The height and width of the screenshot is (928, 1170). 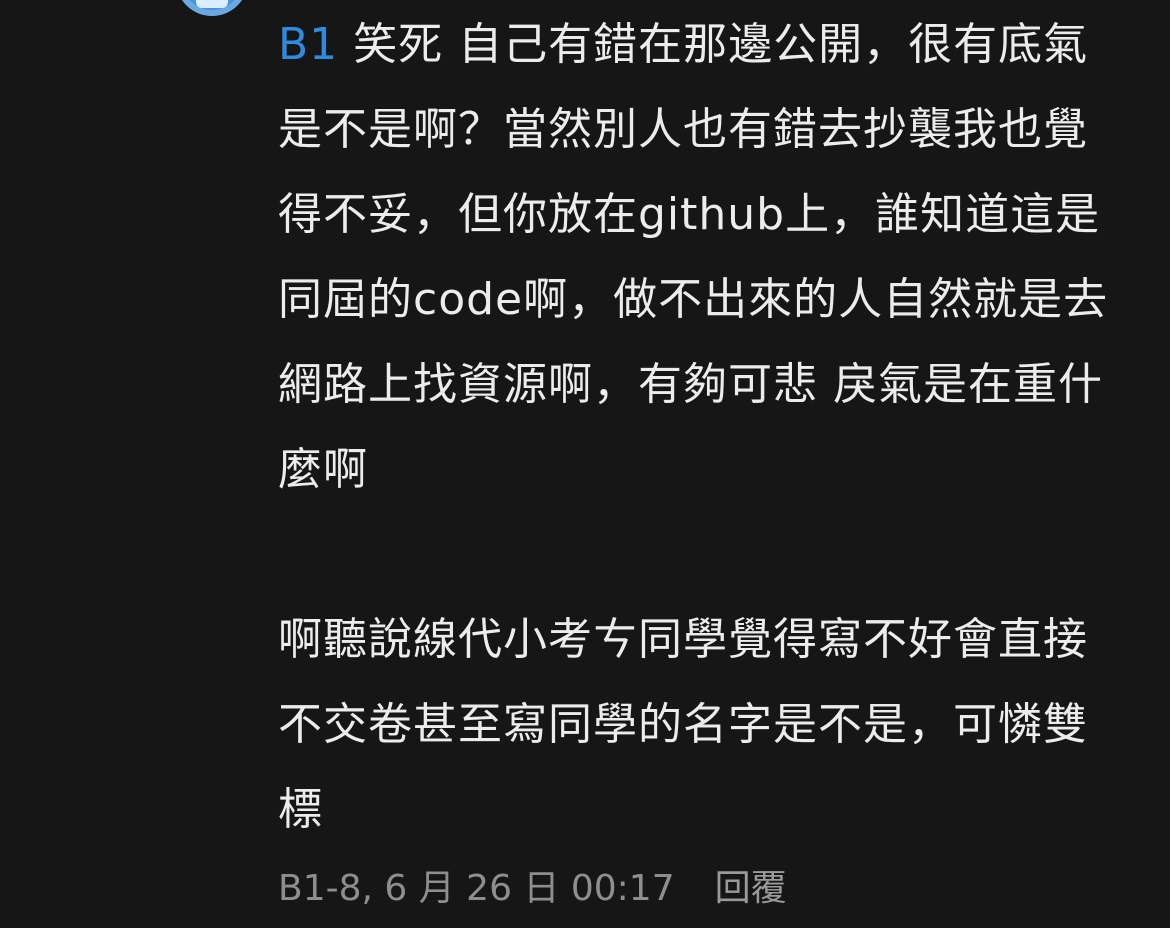 I want to click on comment-meta: B1-8, 6 月 26 日 00:17 回覆, so click(x=532, y=889).